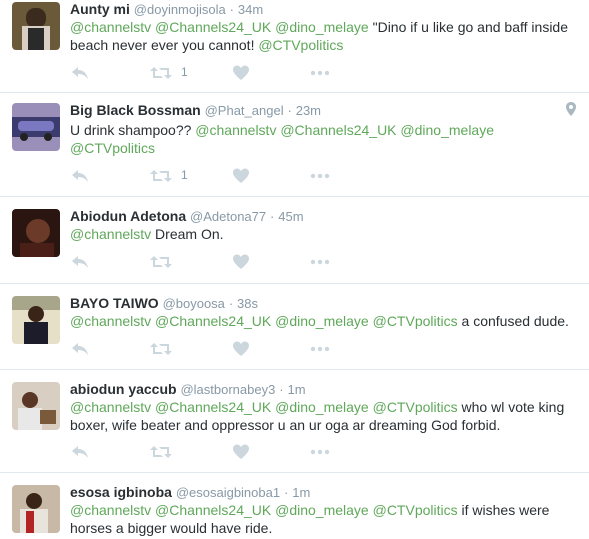  What do you see at coordinates (290, 216) in the screenshot?
I see `timestamp: 45m` at bounding box center [290, 216].